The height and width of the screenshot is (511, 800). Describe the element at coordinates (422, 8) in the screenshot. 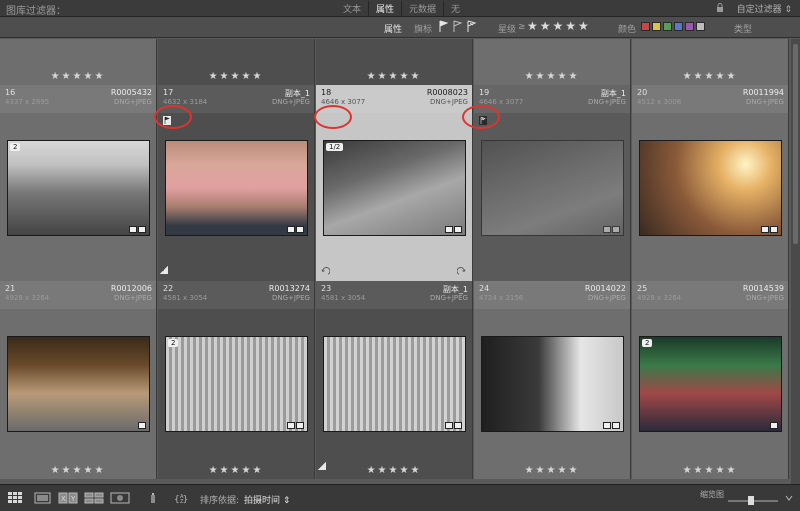

I see `tab-metadata: 元数据` at that location.